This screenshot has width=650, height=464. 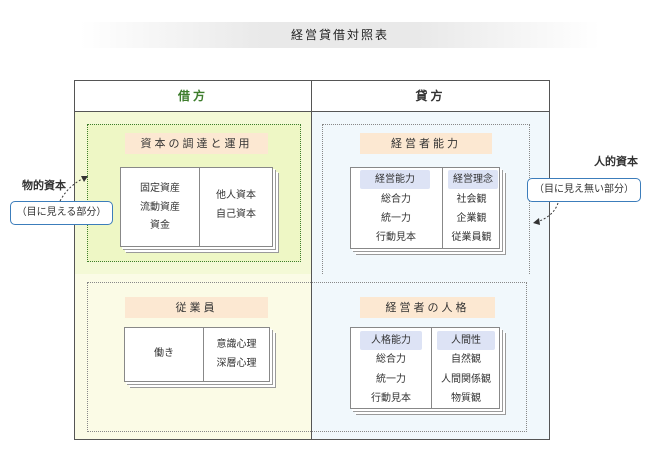 What do you see at coordinates (72, 189) in the screenshot?
I see `physical-capital-arrow-line` at bounding box center [72, 189].